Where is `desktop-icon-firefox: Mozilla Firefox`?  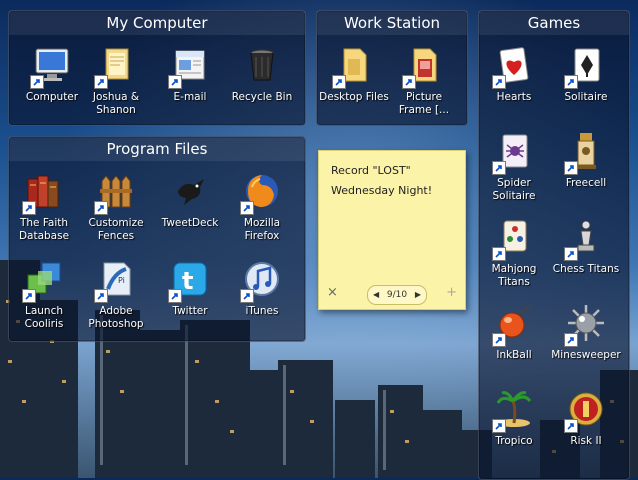 desktop-icon-firefox: Mozilla Firefox is located at coordinates (262, 207).